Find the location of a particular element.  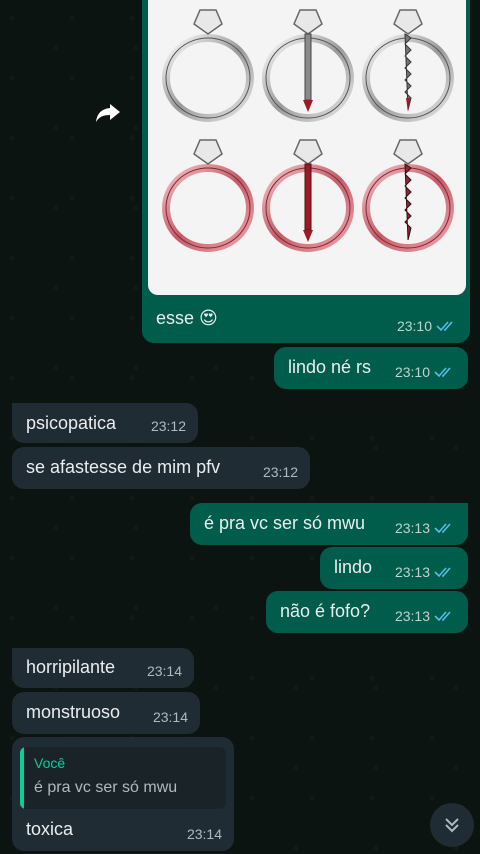

quoted-message: Você é pra vc ser só mwu is located at coordinates (123, 778).